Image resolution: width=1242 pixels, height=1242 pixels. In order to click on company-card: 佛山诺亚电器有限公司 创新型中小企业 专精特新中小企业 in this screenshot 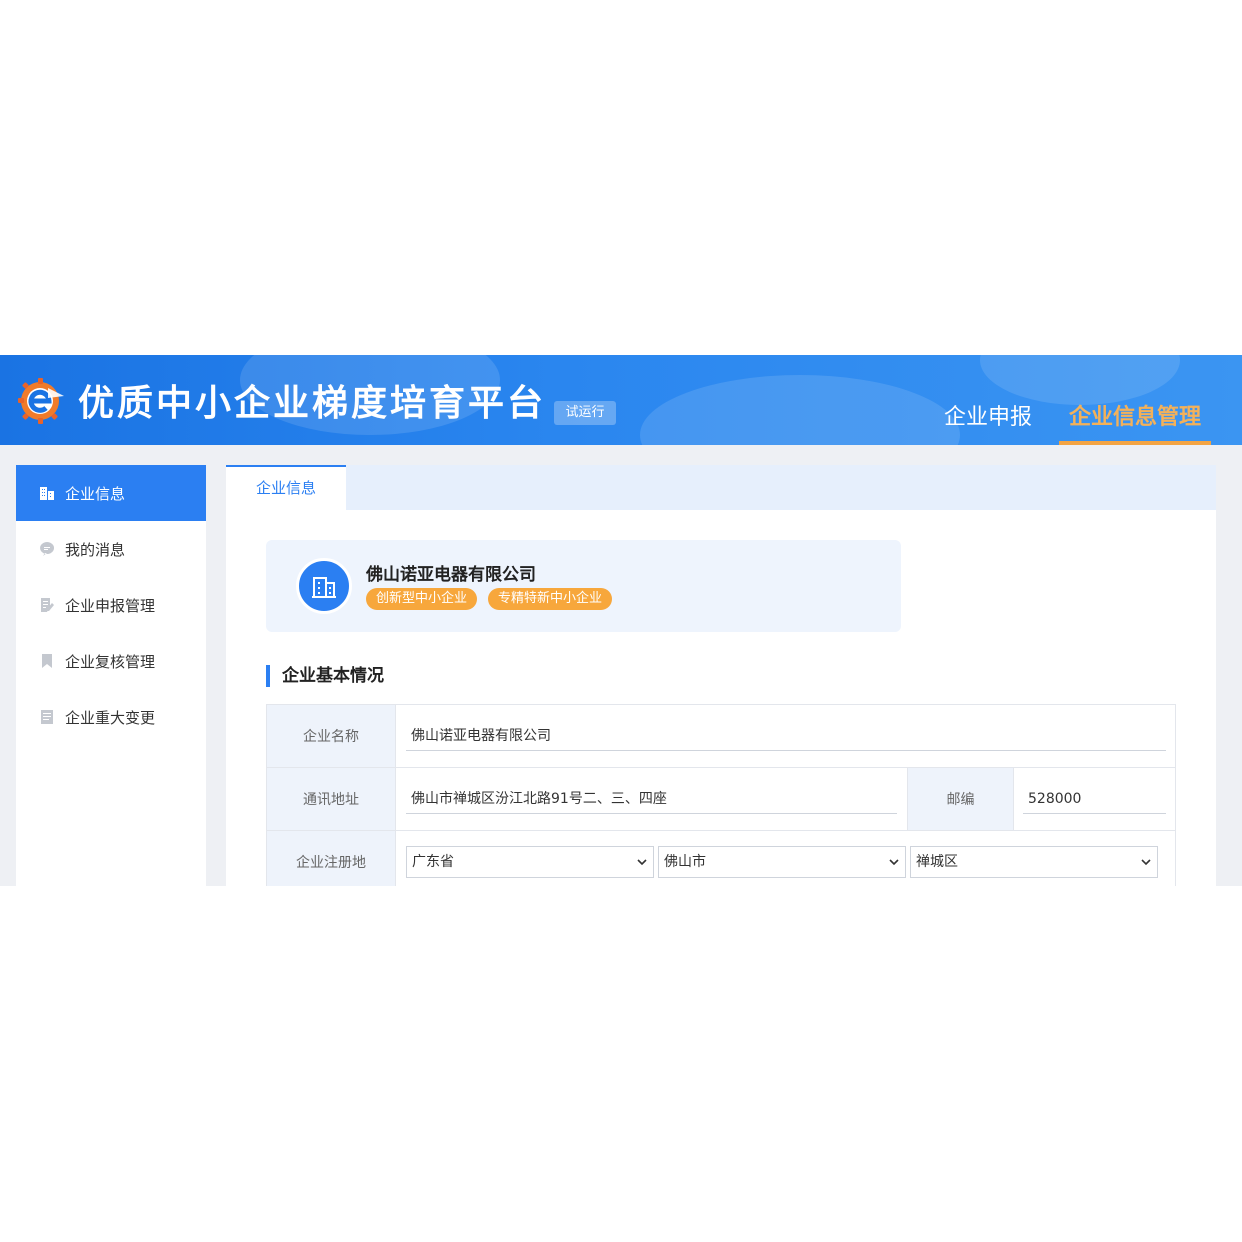, I will do `click(583, 586)`.